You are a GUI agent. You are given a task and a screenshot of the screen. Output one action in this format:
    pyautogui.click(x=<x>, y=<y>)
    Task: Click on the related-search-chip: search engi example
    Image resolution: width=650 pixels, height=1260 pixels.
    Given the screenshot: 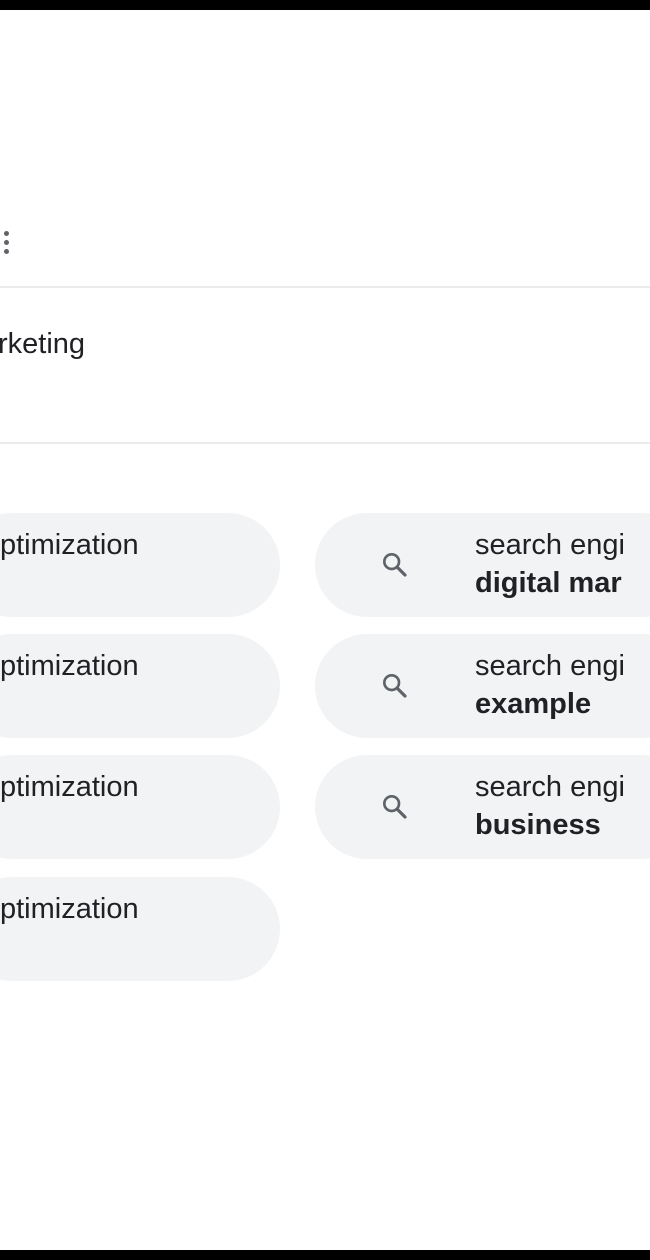 What is the action you would take?
    pyautogui.click(x=482, y=686)
    